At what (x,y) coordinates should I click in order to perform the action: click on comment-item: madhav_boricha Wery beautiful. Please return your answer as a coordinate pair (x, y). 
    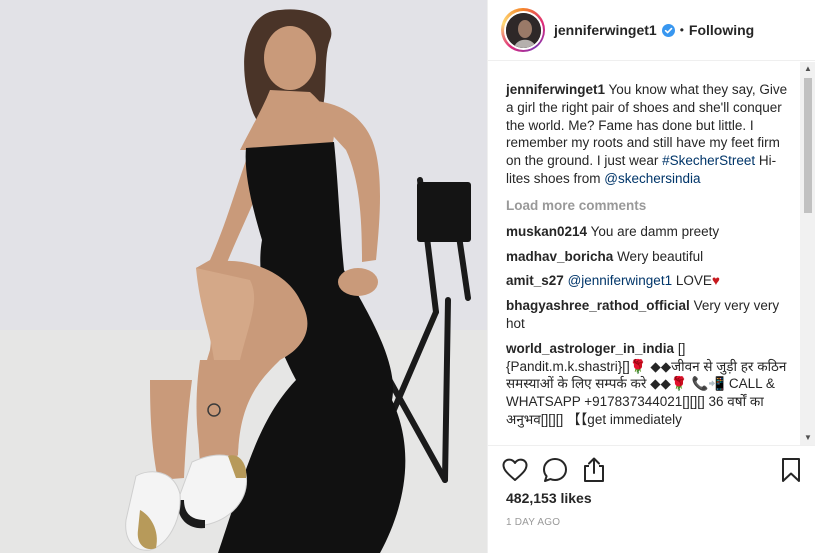
    Looking at the image, I should click on (648, 257).